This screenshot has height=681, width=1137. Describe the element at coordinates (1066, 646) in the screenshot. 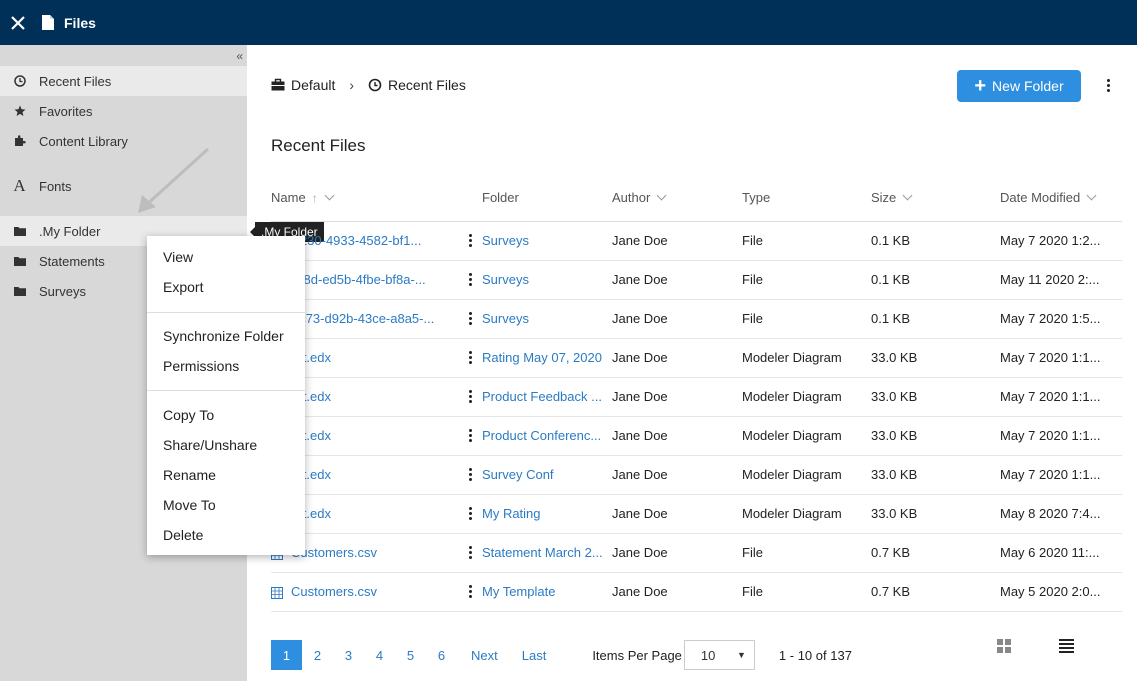

I see `list-view-icon` at that location.